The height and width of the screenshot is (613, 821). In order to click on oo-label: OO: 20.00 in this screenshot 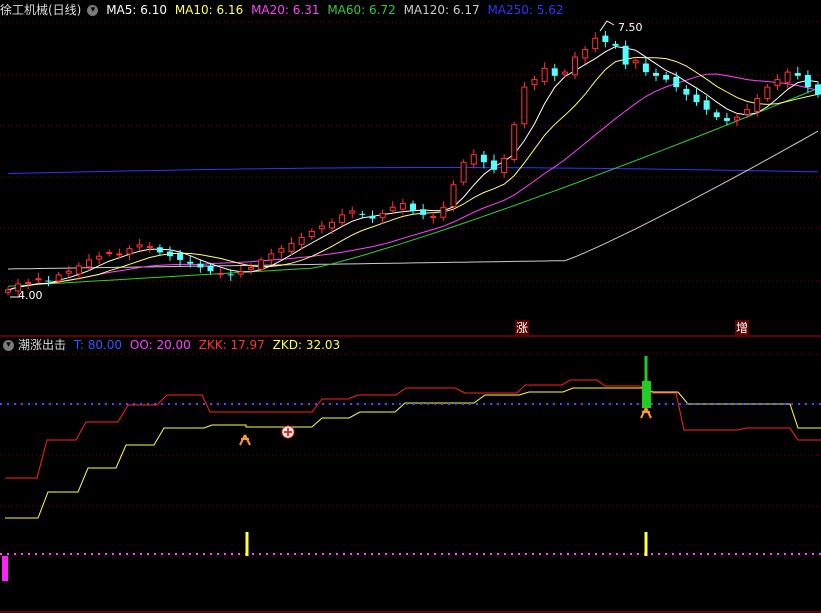, I will do `click(160, 345)`.